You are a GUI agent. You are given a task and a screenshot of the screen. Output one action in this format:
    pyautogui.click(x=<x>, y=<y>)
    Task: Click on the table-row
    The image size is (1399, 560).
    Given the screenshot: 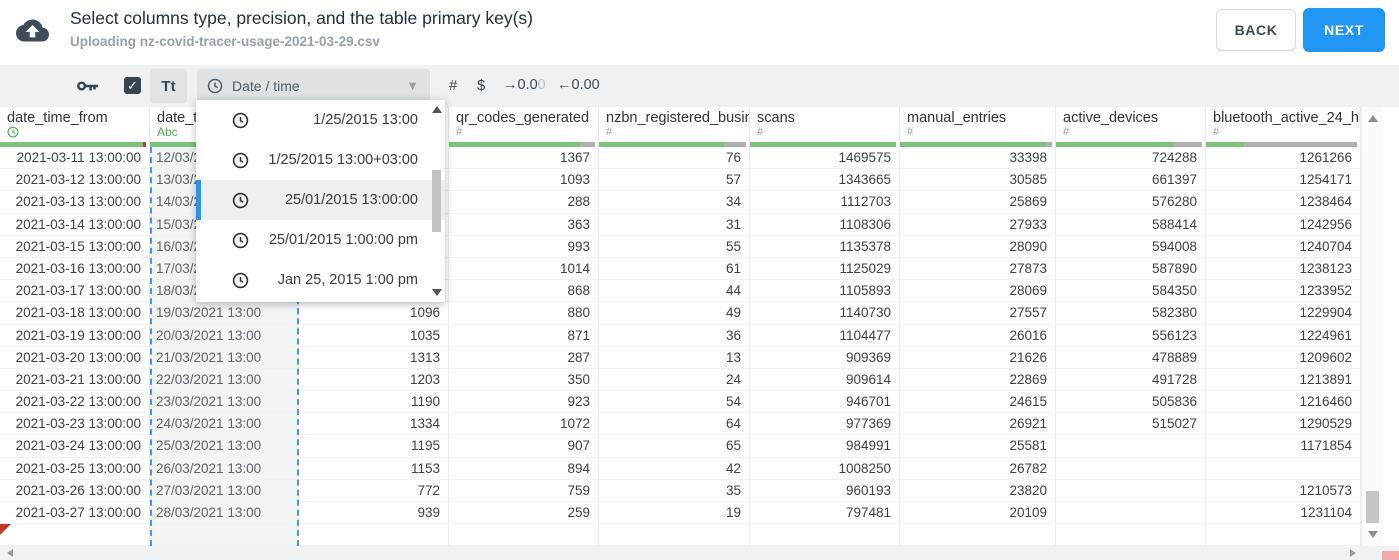 What is the action you would take?
    pyautogui.click(x=680, y=535)
    